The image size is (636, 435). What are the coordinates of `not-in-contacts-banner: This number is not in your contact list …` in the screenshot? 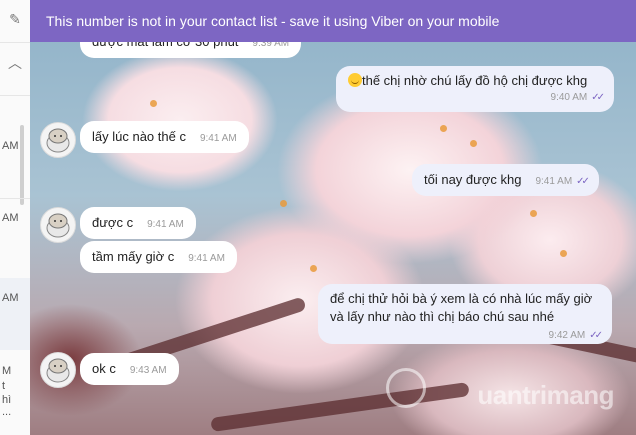 It's located at (333, 21).